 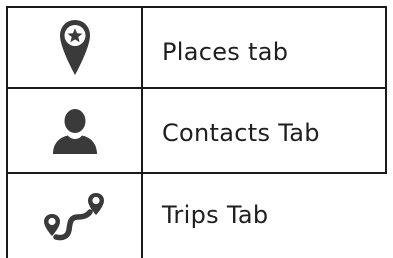 I want to click on map-pin-star-icon, so click(x=75, y=48).